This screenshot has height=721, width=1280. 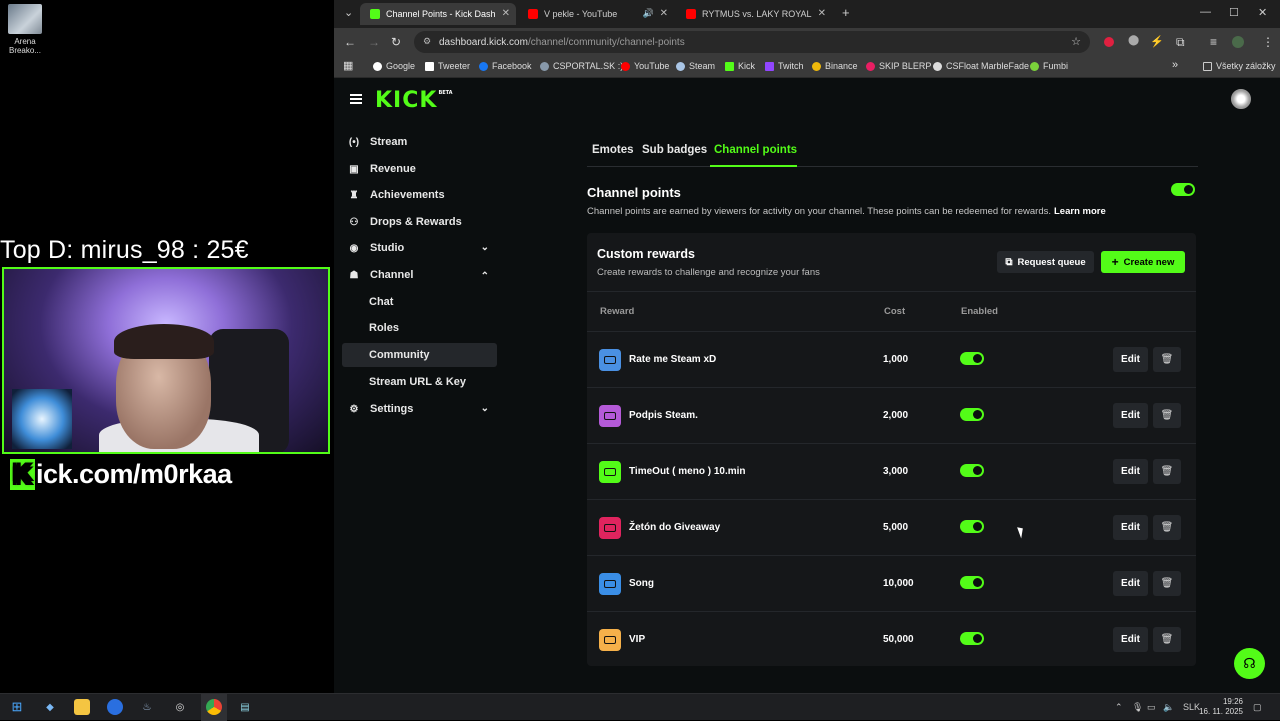 I want to click on taskbar-app-icon: ◆, so click(x=50, y=707).